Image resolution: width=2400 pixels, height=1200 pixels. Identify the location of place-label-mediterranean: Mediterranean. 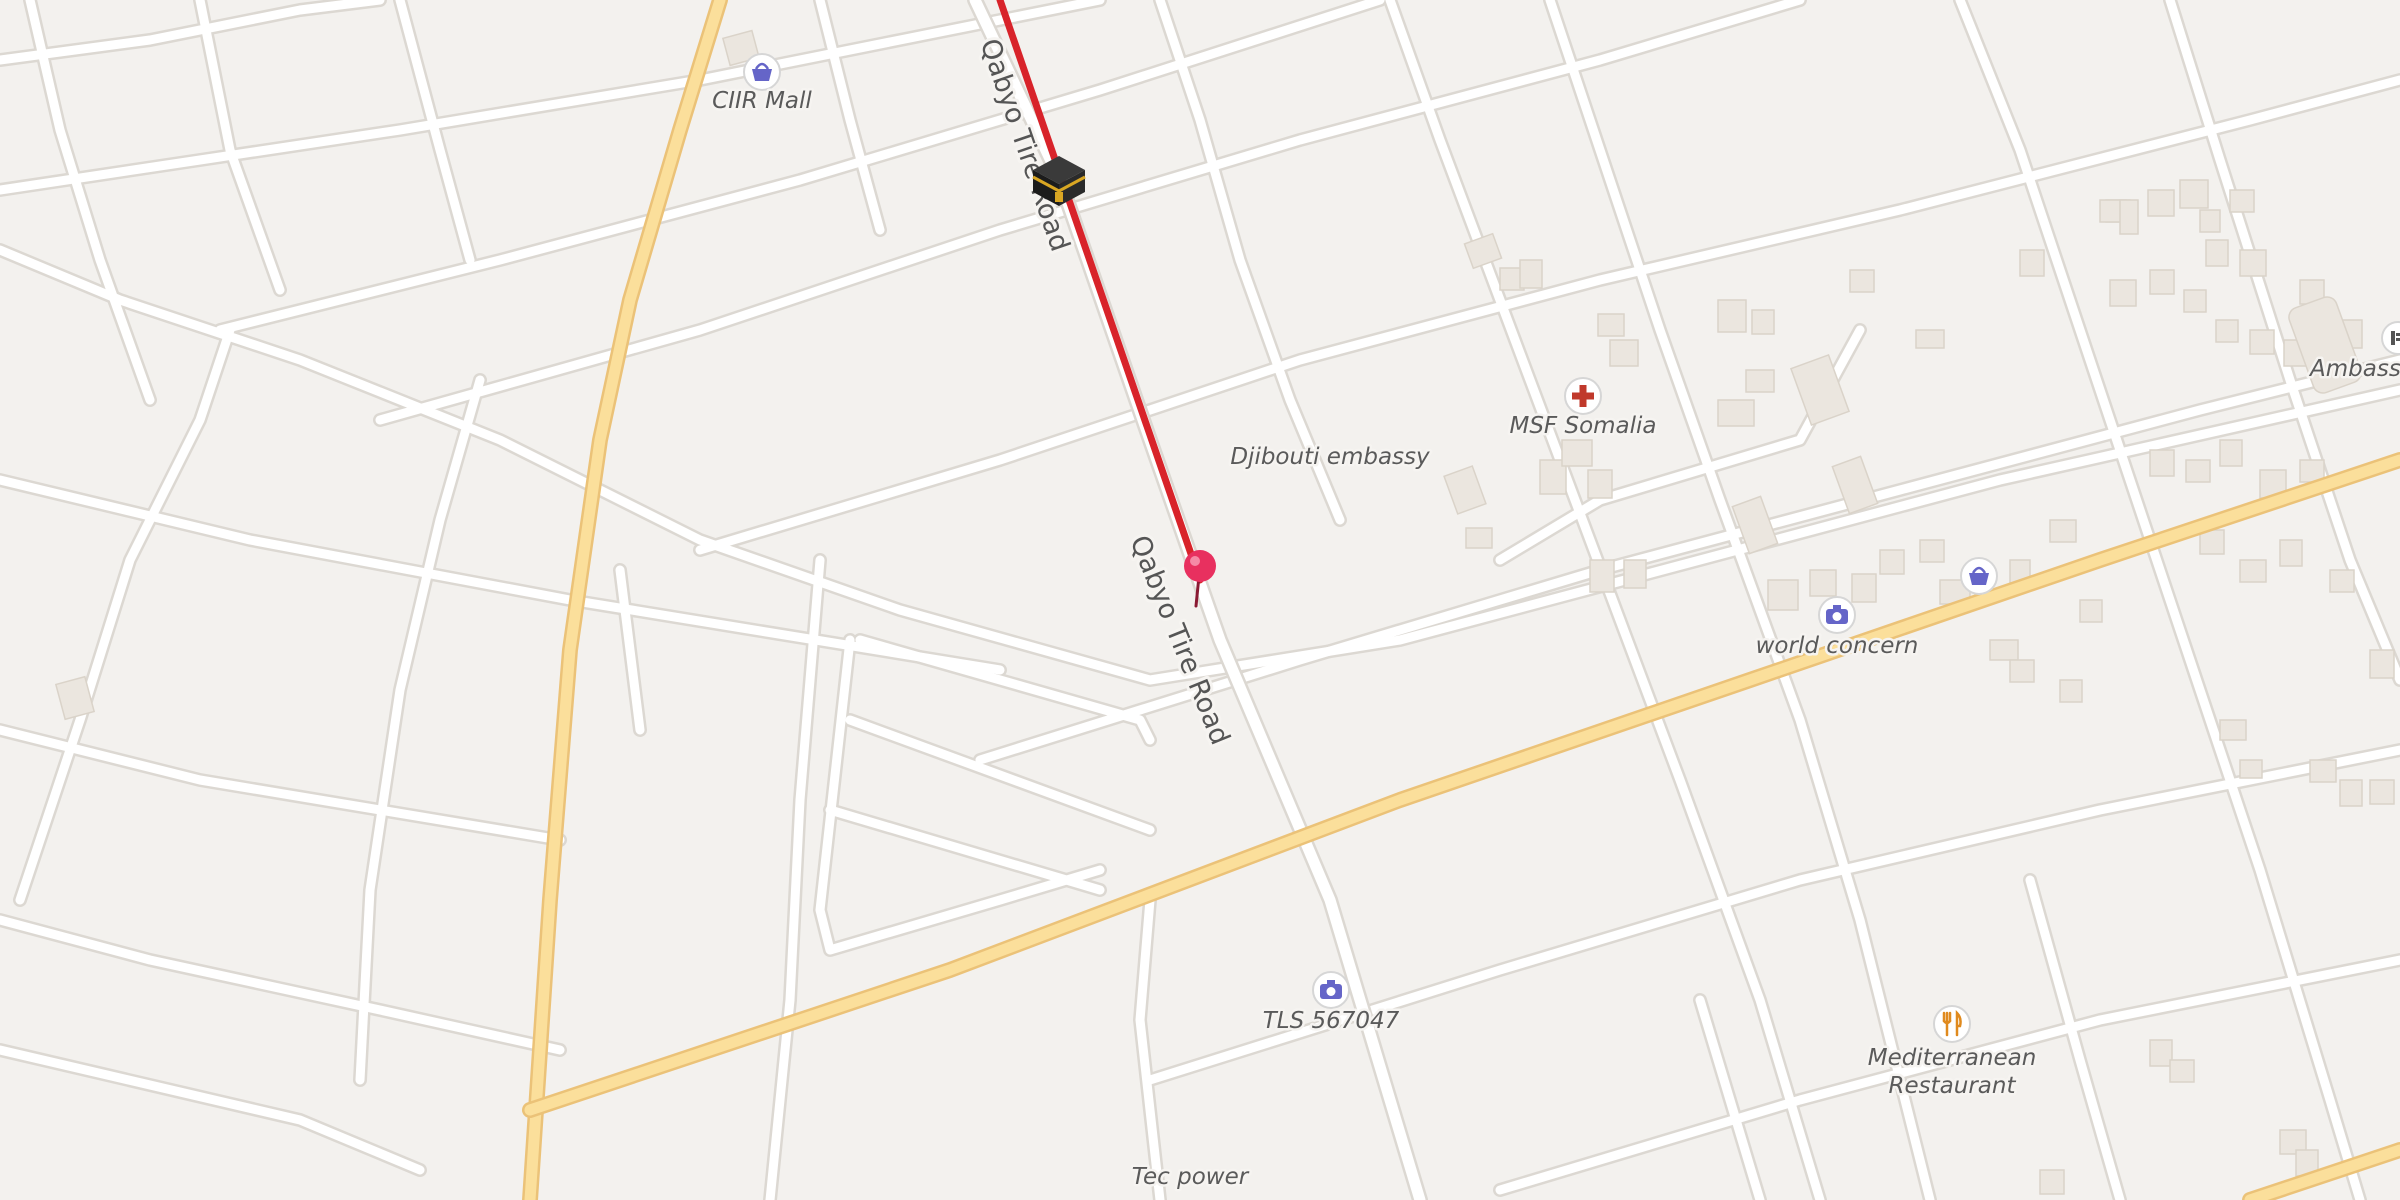
(1952, 1058).